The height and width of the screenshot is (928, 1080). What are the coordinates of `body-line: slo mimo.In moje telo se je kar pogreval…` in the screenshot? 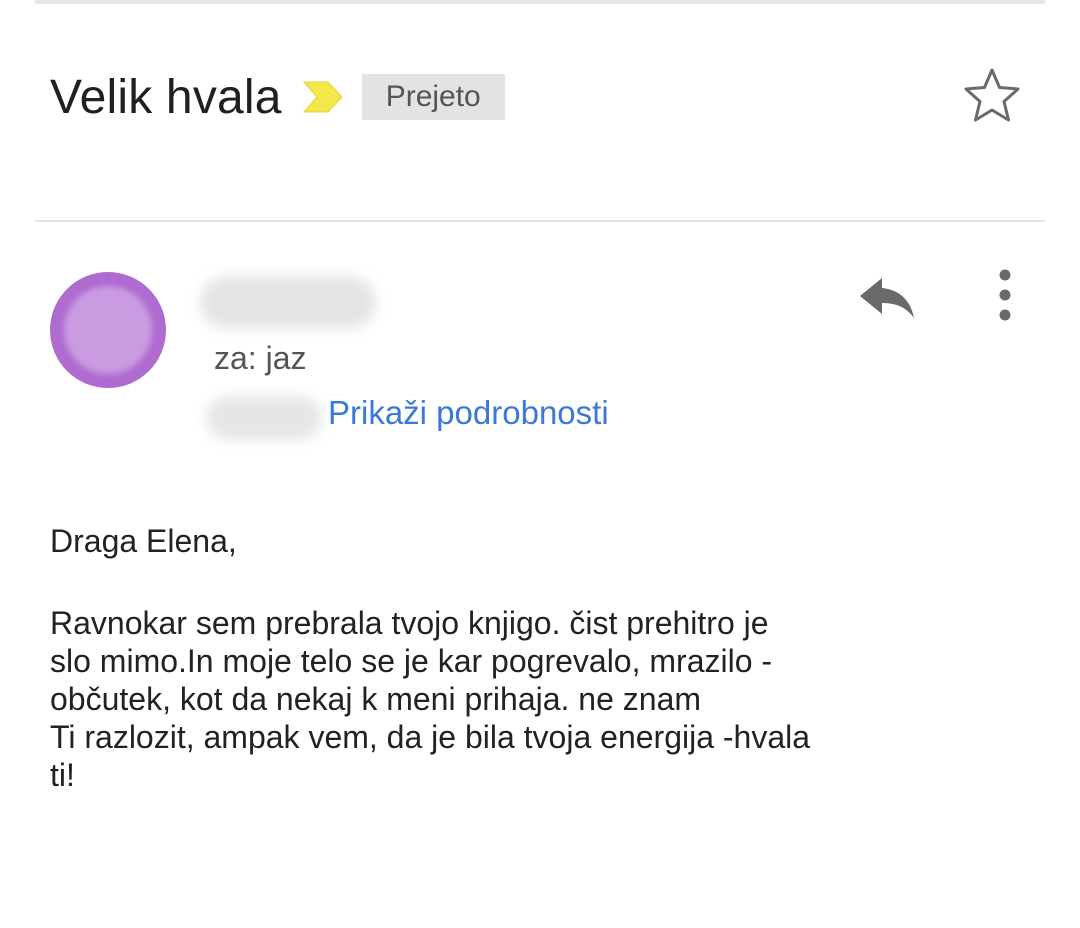 It's located at (411, 661).